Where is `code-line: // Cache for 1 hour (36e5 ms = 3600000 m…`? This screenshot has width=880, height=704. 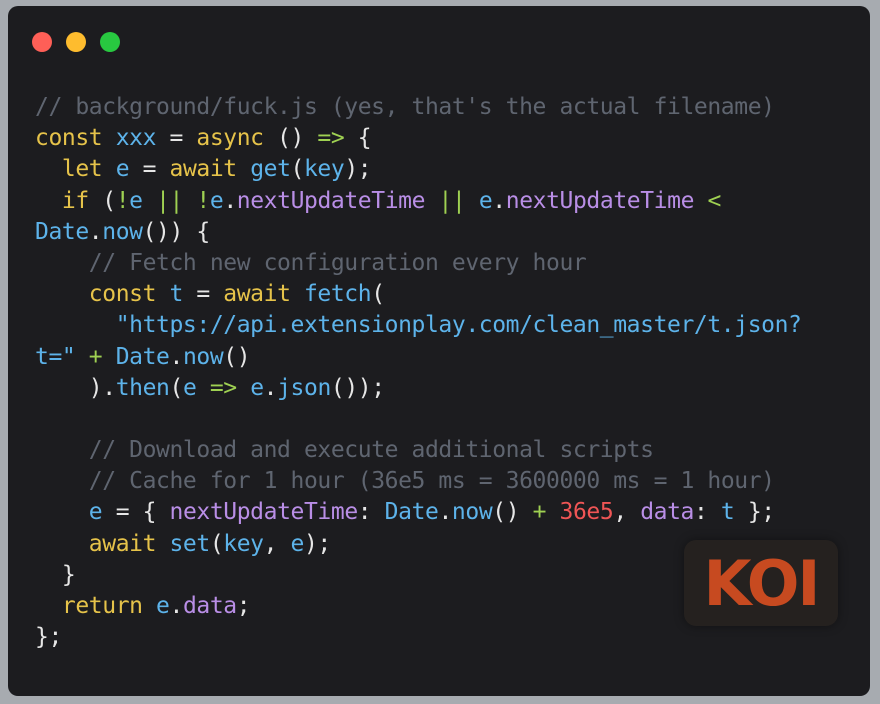 code-line: // Cache for 1 hour (36e5 ms = 3600000 m… is located at coordinates (418, 481).